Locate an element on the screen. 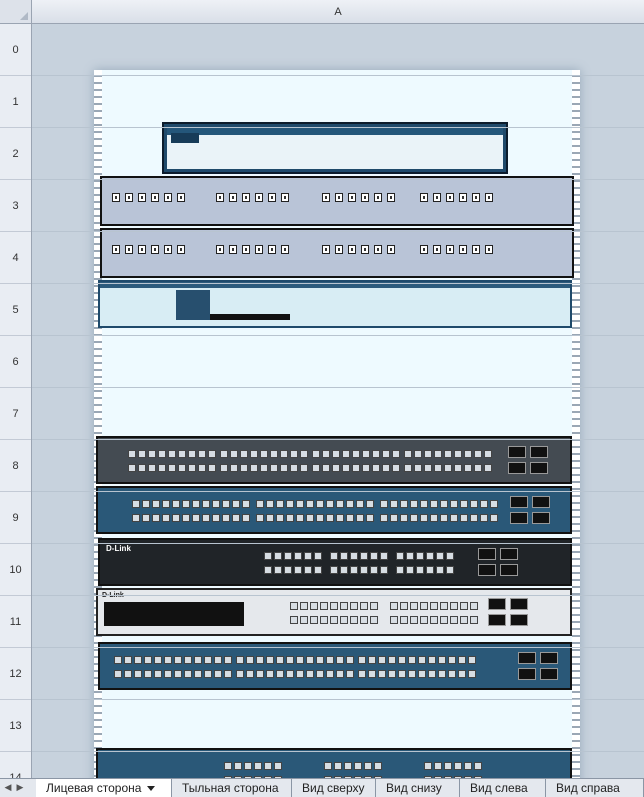 This screenshot has height=797, width=644. row-header-1: 1 is located at coordinates (15, 102).